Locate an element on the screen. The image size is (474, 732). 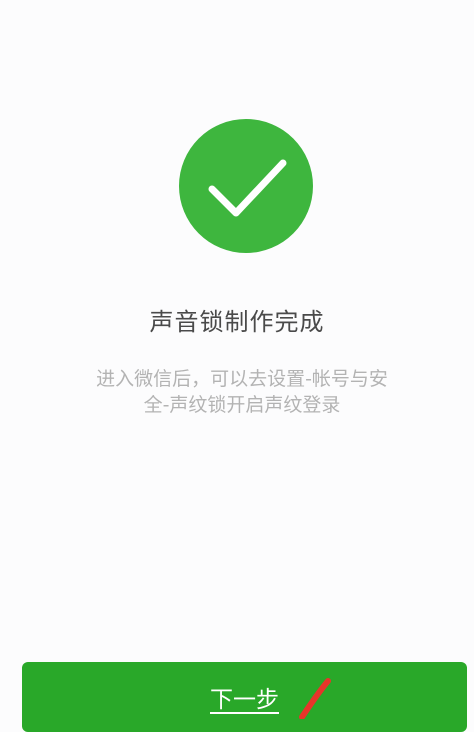
instruction-line-2: 全-声纹锁开启声纹登录 is located at coordinates (242, 405).